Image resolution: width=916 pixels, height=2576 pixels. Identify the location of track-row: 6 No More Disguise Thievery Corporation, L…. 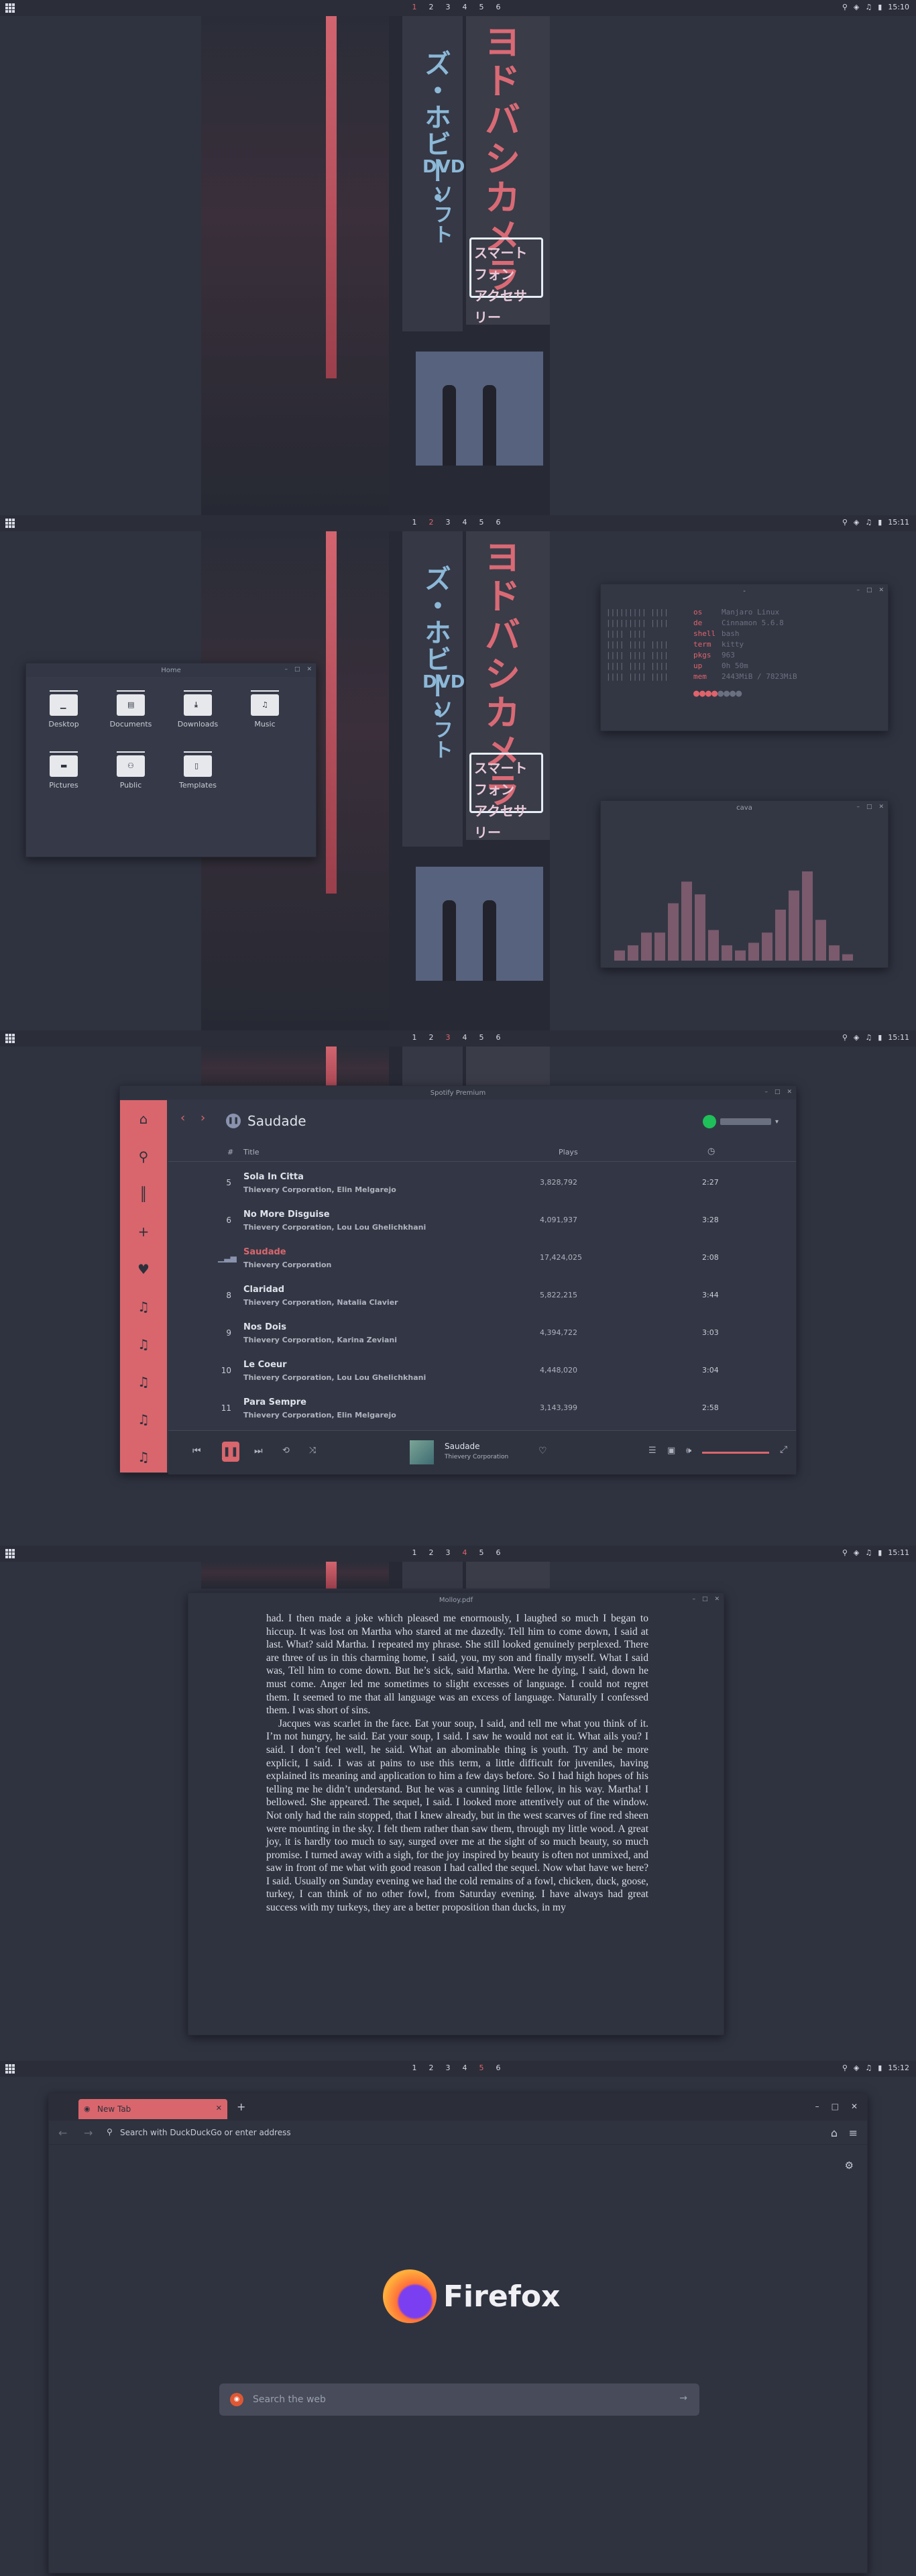
(482, 1221).